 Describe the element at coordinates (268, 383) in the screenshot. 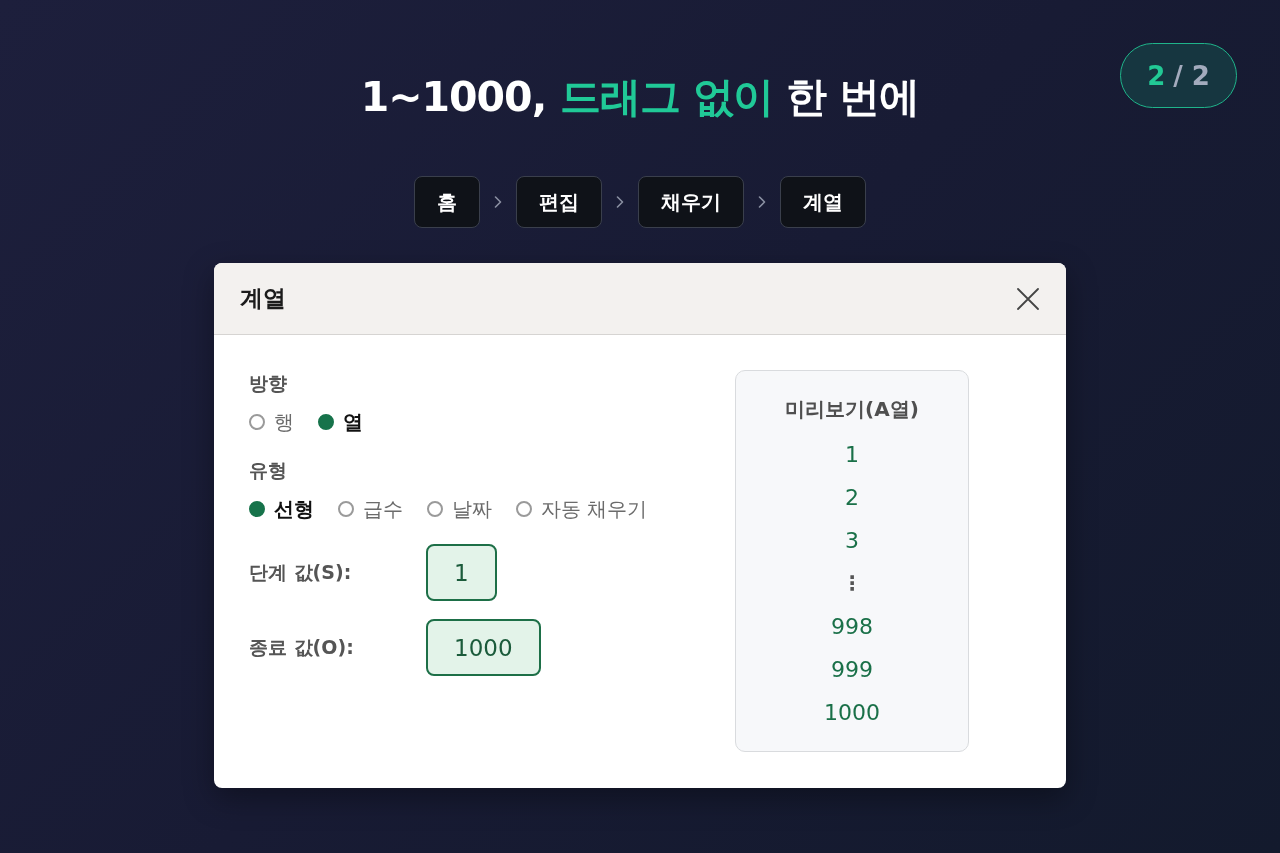

I see `group-label: 방향` at that location.